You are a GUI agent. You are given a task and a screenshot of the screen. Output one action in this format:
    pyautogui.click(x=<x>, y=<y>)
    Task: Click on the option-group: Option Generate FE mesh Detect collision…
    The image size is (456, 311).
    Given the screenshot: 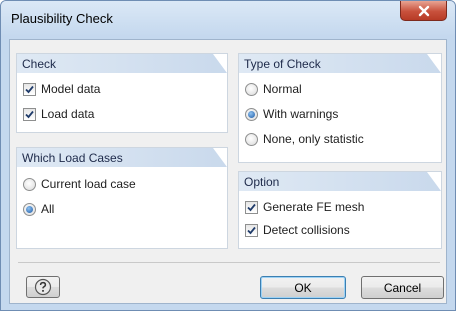 What is the action you would take?
    pyautogui.click(x=340, y=210)
    